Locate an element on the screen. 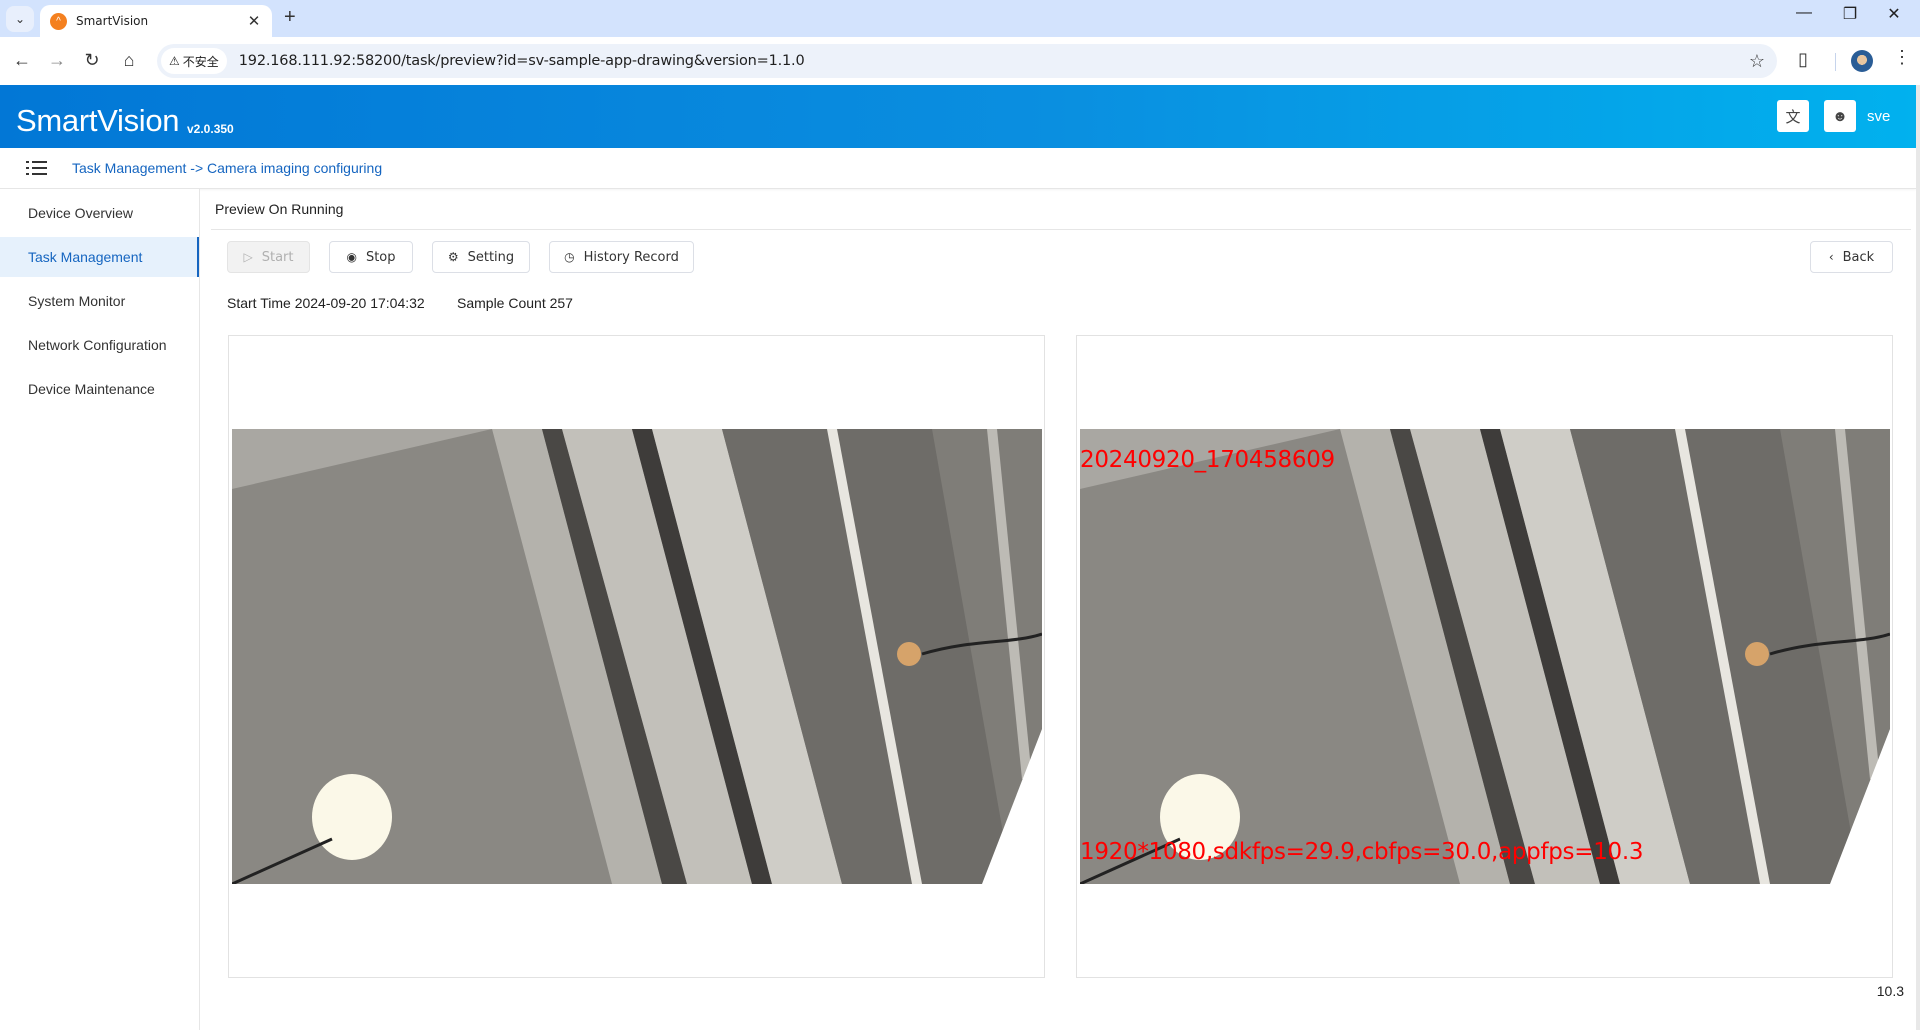 The image size is (1920, 1030). sidebar-item-device-maintenance: Device Maintenance is located at coordinates (99, 389).